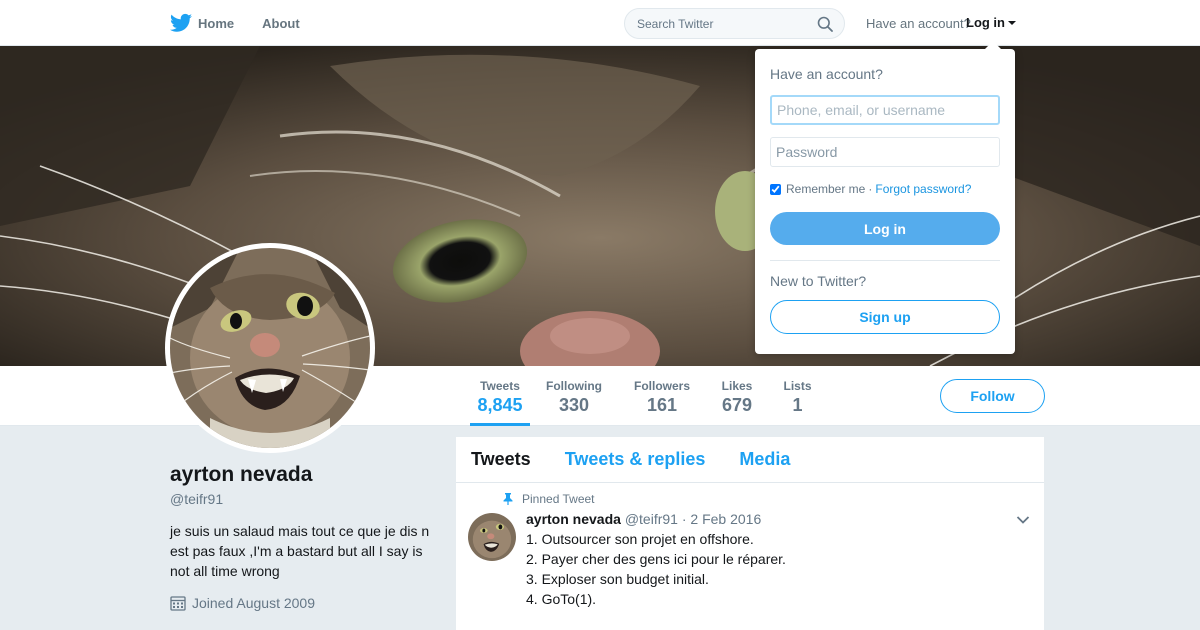  I want to click on nav-home-label: Home, so click(216, 23).